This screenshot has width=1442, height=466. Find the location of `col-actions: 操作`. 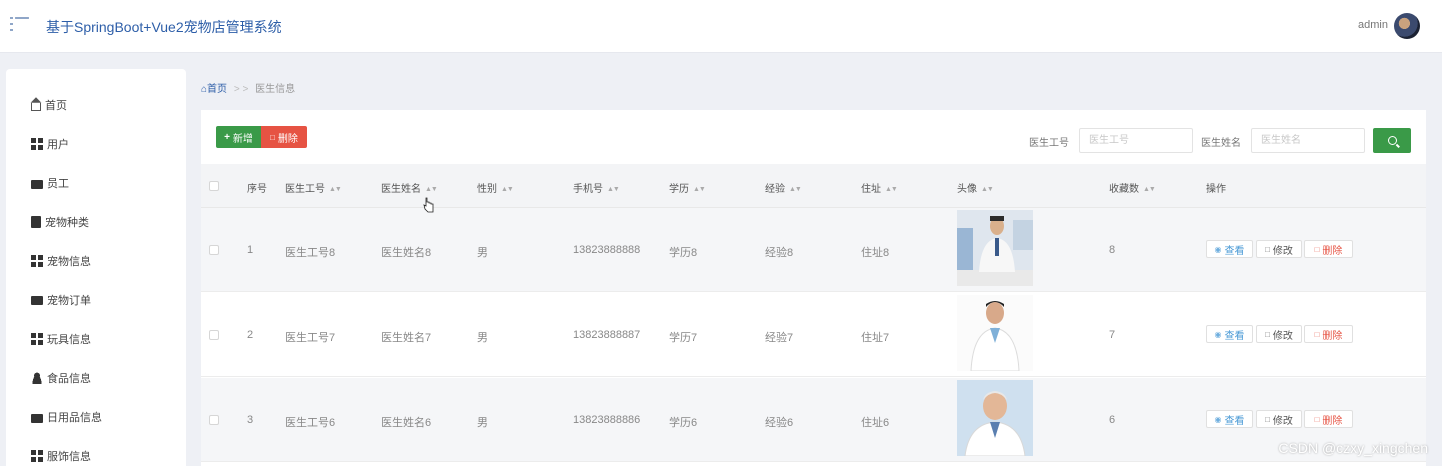

col-actions: 操作 is located at coordinates (1216, 189).